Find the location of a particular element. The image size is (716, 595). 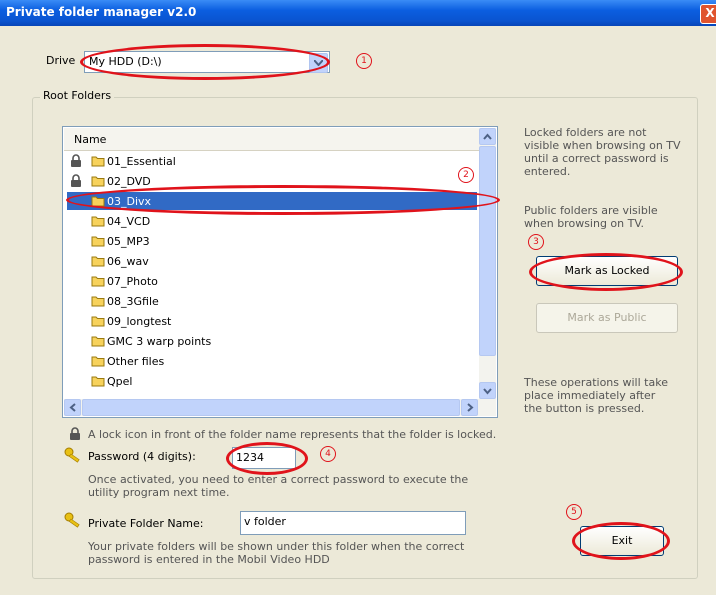

password-field is located at coordinates (264, 458).